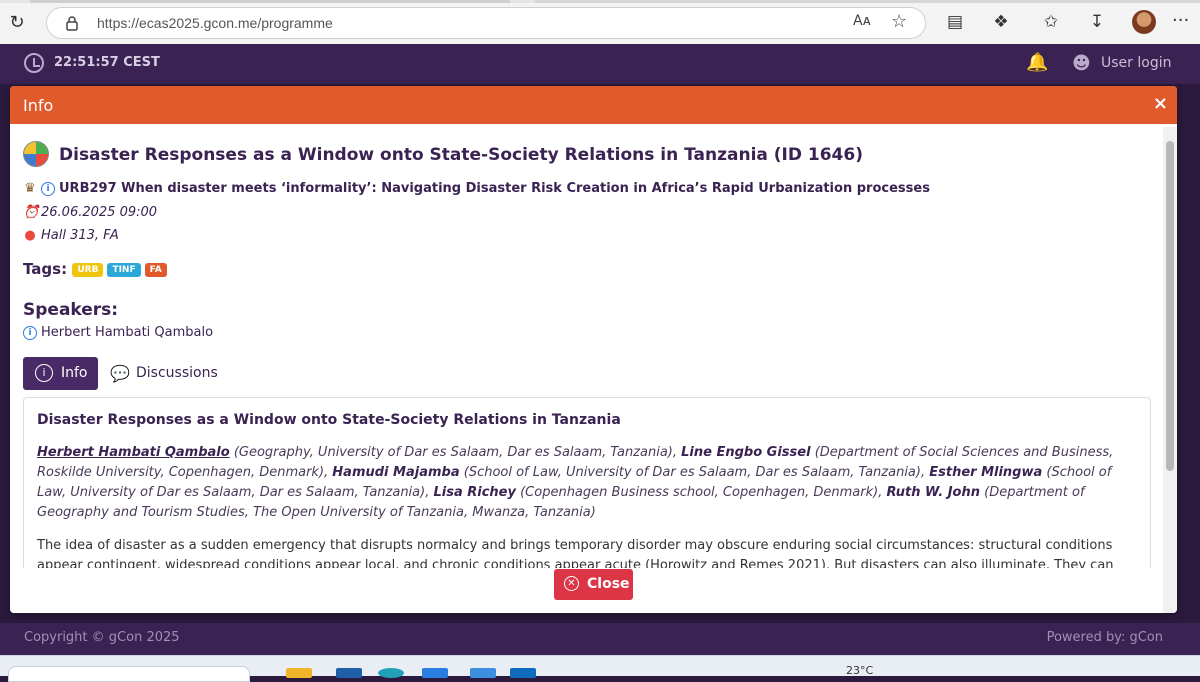 The width and height of the screenshot is (1200, 682). What do you see at coordinates (36, 154) in the screenshot?
I see `pie-chart-icon` at bounding box center [36, 154].